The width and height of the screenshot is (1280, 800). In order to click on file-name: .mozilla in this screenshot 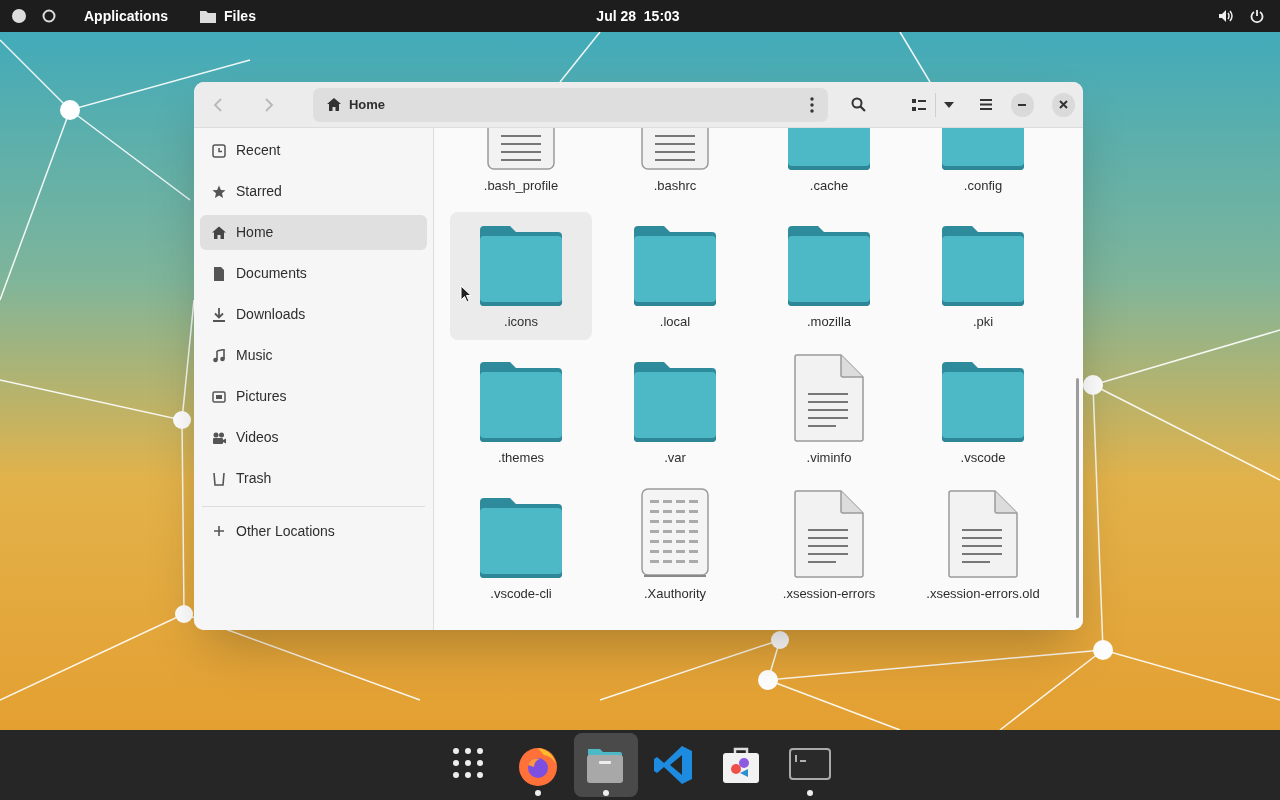, I will do `click(829, 322)`.